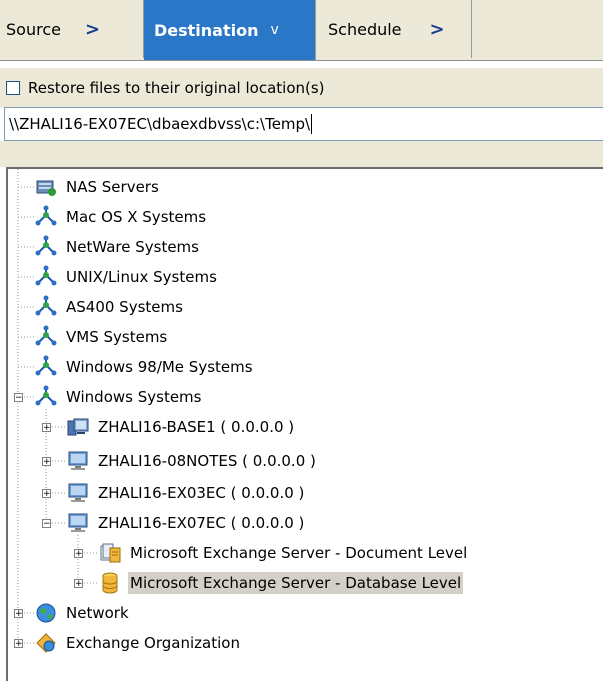 The height and width of the screenshot is (681, 603). I want to click on tree-node-mac-os-x-systems: Mac OS X Systems, so click(121, 217).